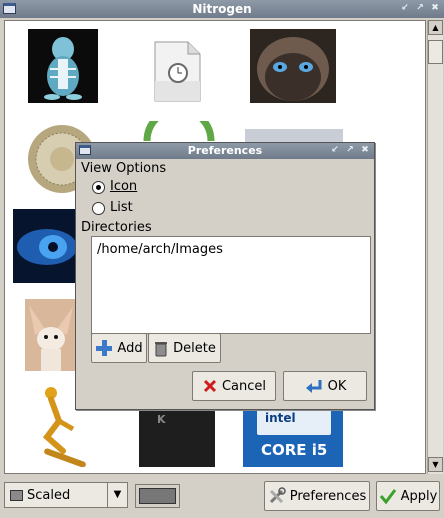  I want to click on dialog-title-bar: Preferences ↙ ↗ ✖, so click(225, 151).